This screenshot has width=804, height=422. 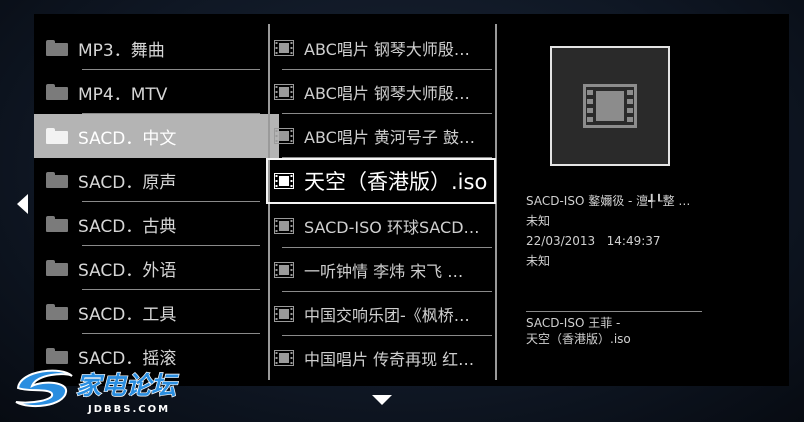 What do you see at coordinates (578, 331) in the screenshot?
I see `file-path: SACD-ISO 王菲 - 天空（香港版）.iso` at bounding box center [578, 331].